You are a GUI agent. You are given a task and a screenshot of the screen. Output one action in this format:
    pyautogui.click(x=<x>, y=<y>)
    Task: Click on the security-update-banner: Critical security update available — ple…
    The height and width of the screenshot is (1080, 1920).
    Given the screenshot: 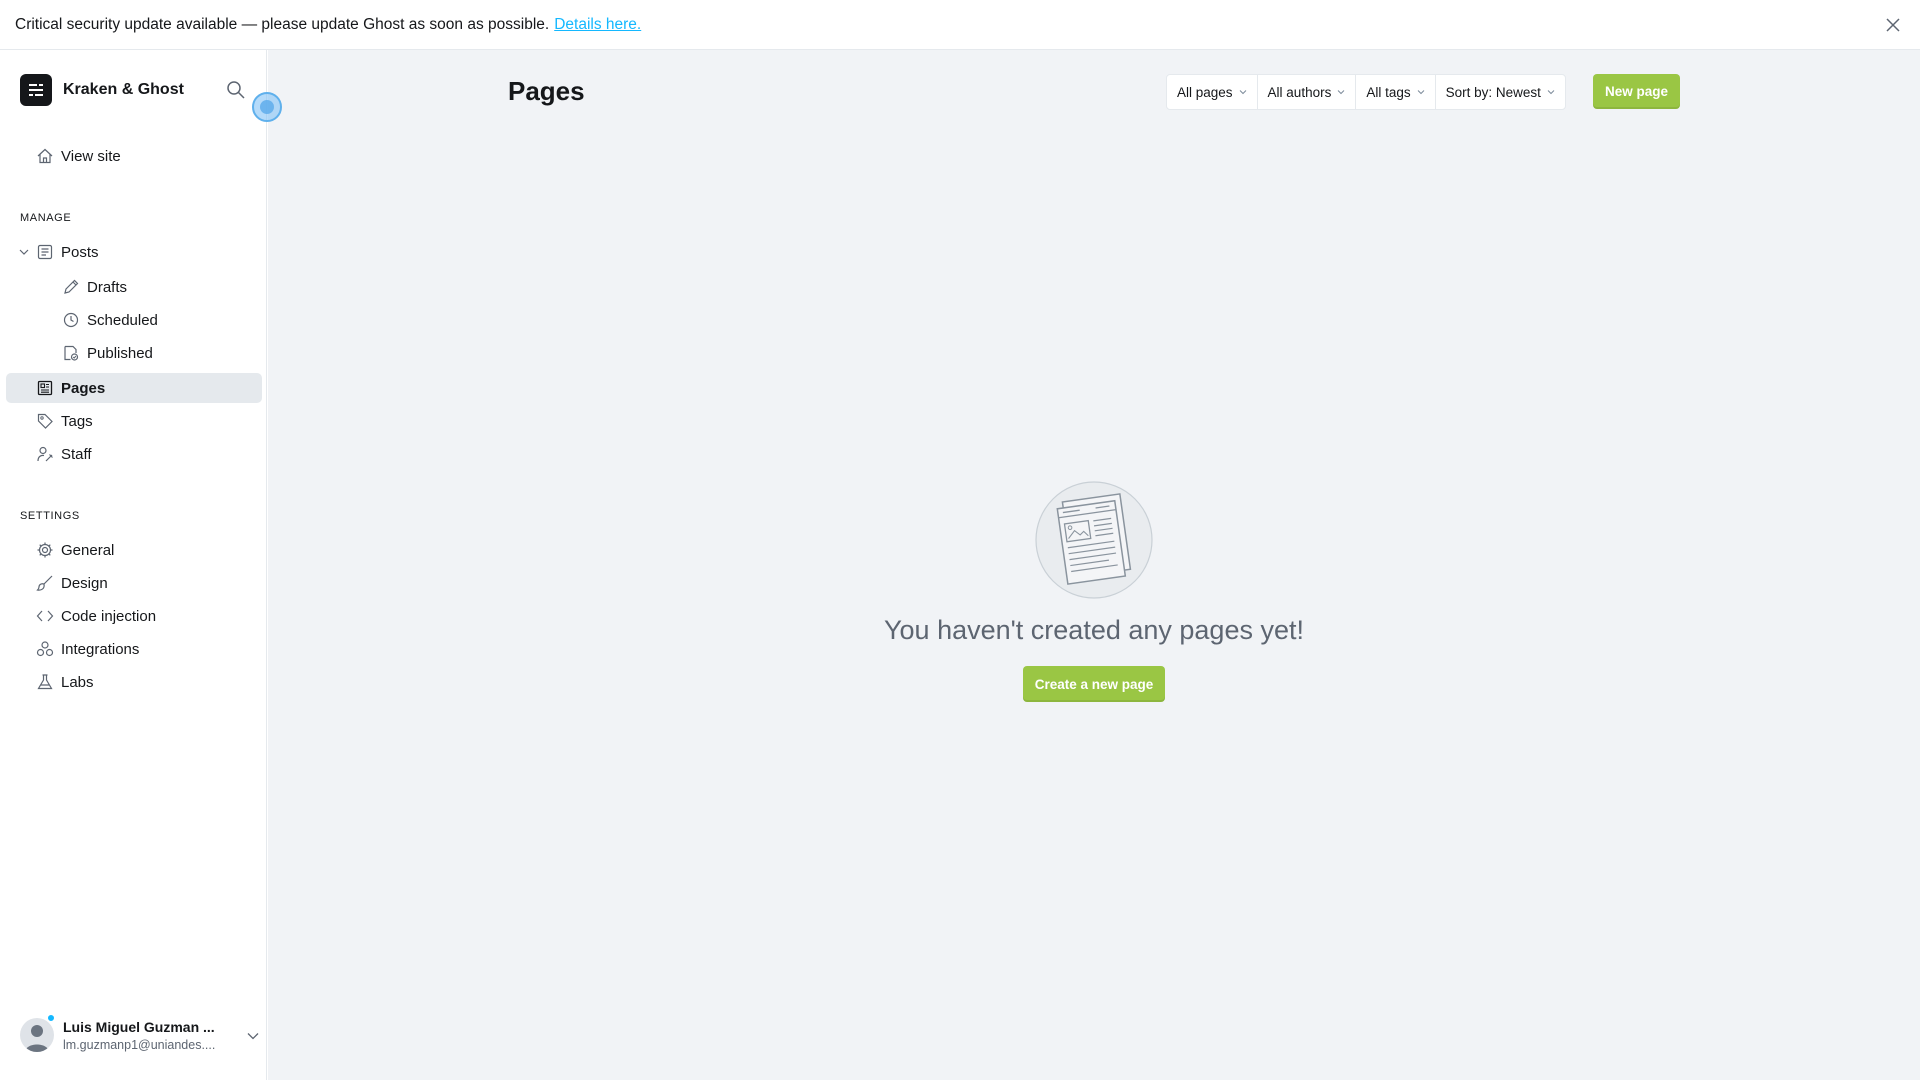 What is the action you would take?
    pyautogui.click(x=960, y=25)
    